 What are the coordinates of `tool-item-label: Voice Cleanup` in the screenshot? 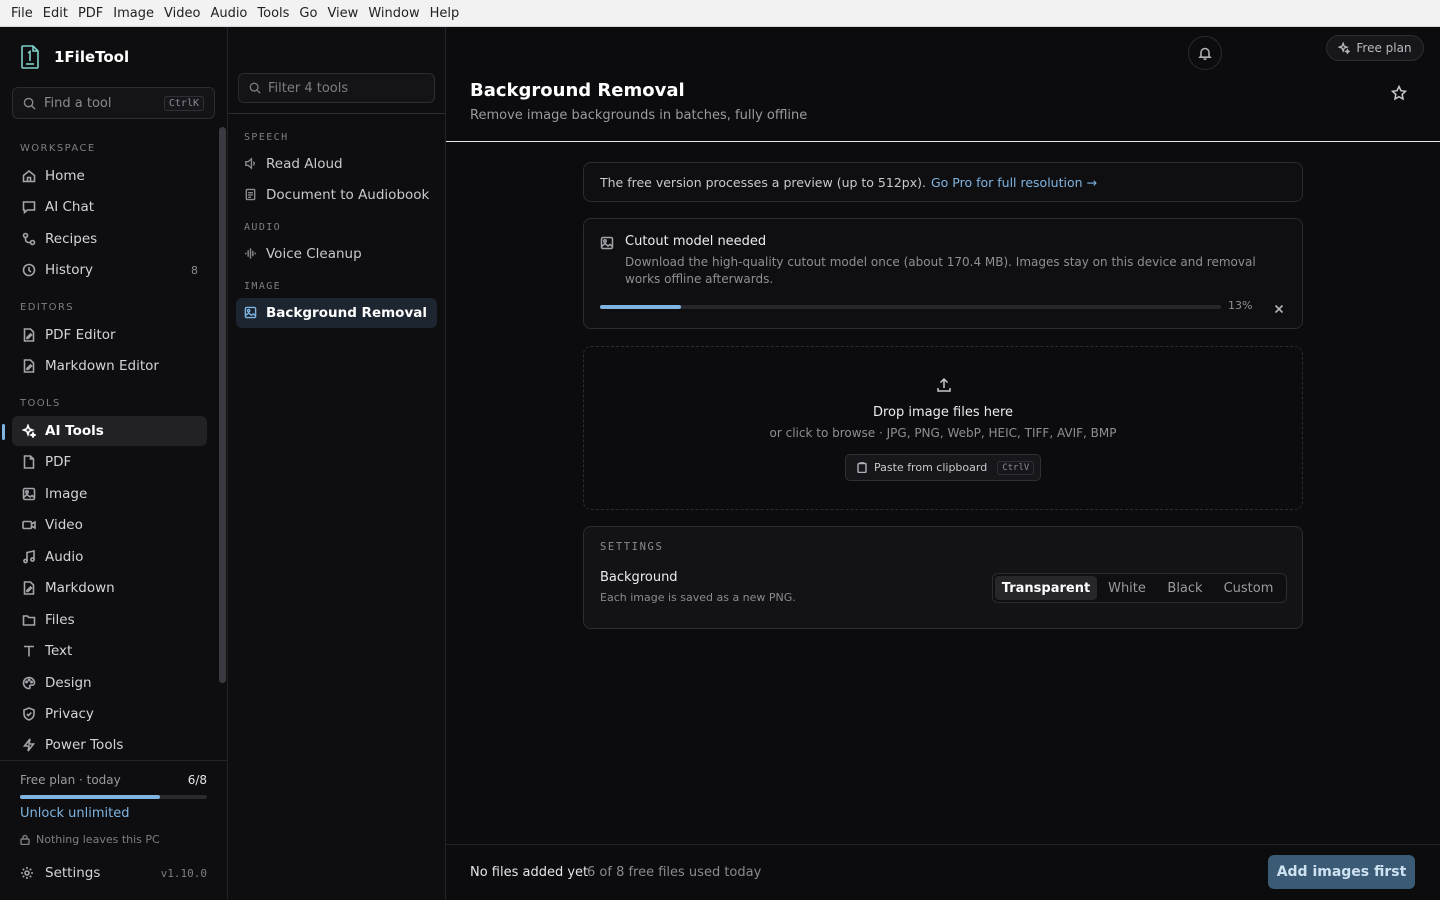 It's located at (314, 254).